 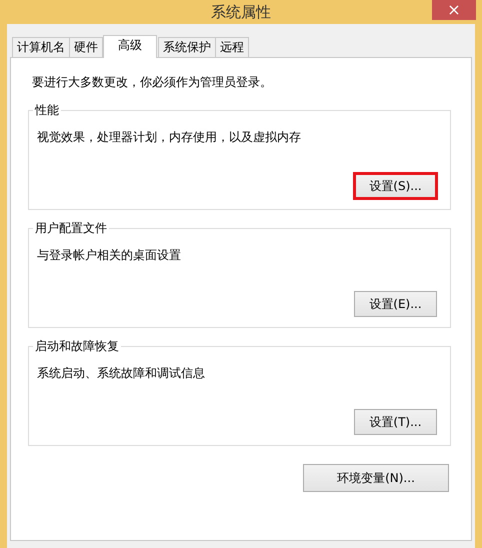 What do you see at coordinates (109, 255) in the screenshot?
I see `group-description: 与登录帐户相关的桌面设置` at bounding box center [109, 255].